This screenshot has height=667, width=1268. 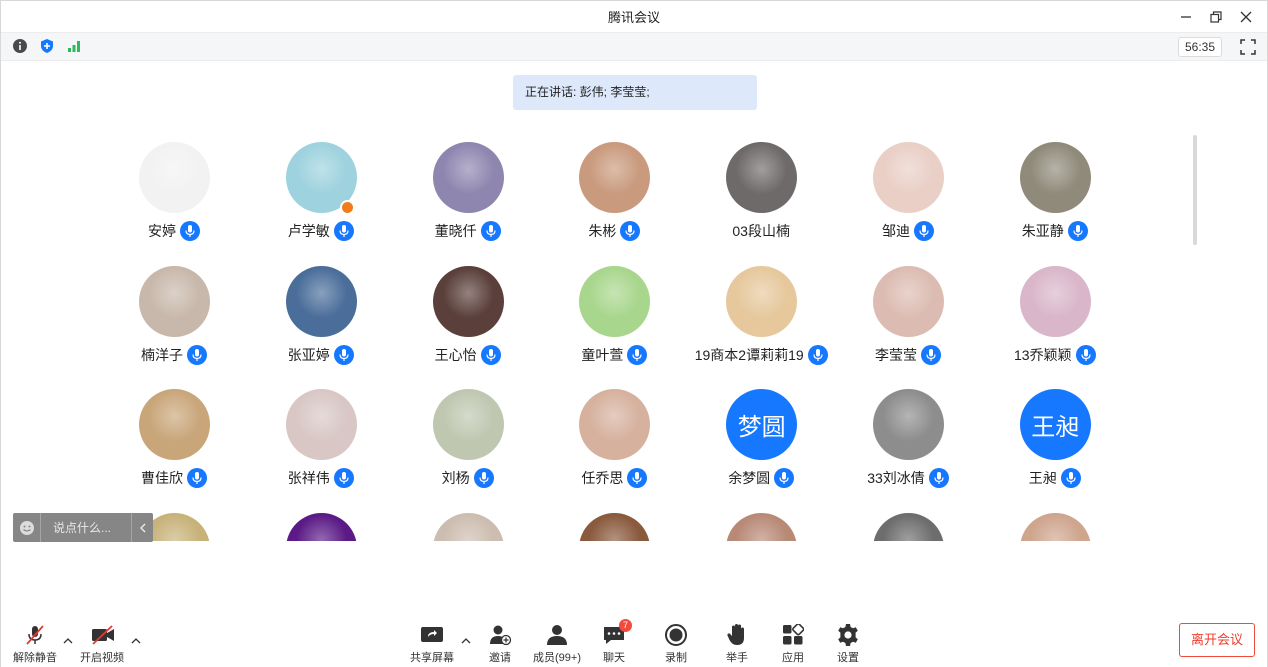 I want to click on participant-name: 刘杨, so click(x=455, y=478).